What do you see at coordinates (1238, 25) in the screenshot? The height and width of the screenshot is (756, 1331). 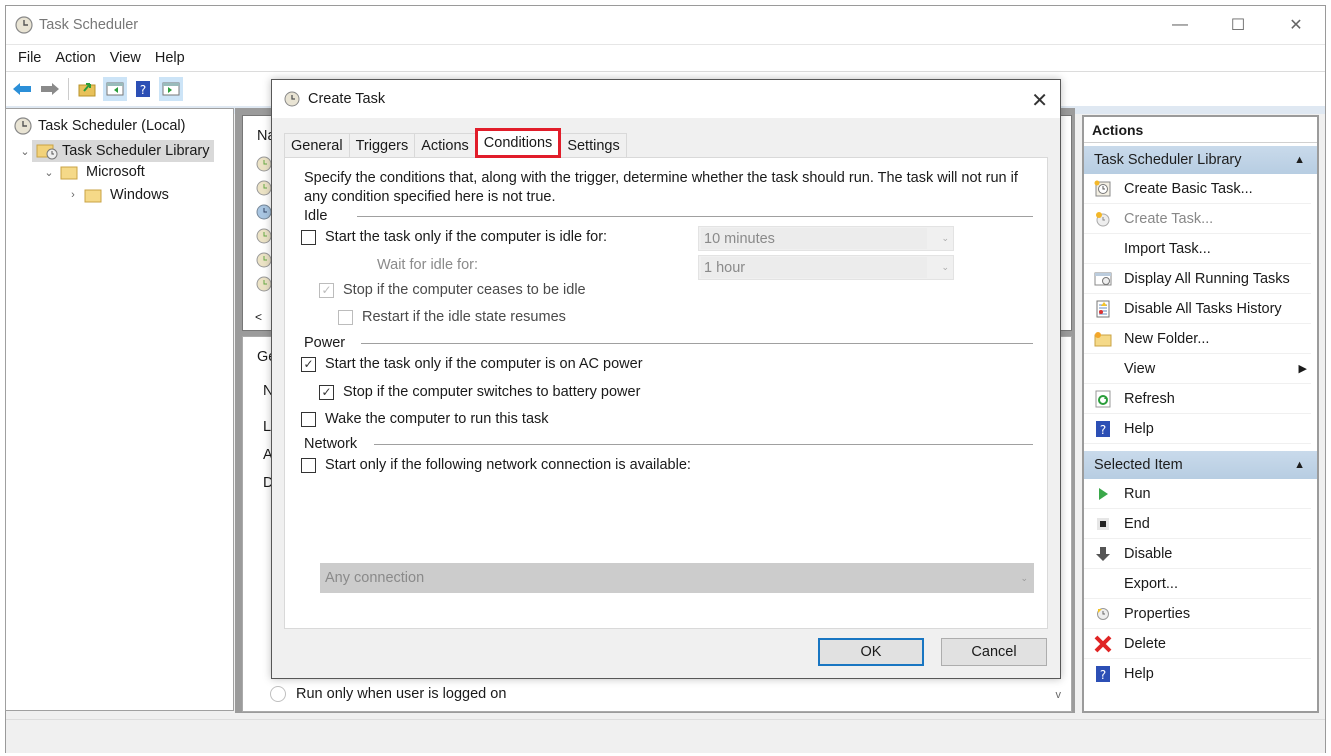 I see `maximize-button: ☐` at bounding box center [1238, 25].